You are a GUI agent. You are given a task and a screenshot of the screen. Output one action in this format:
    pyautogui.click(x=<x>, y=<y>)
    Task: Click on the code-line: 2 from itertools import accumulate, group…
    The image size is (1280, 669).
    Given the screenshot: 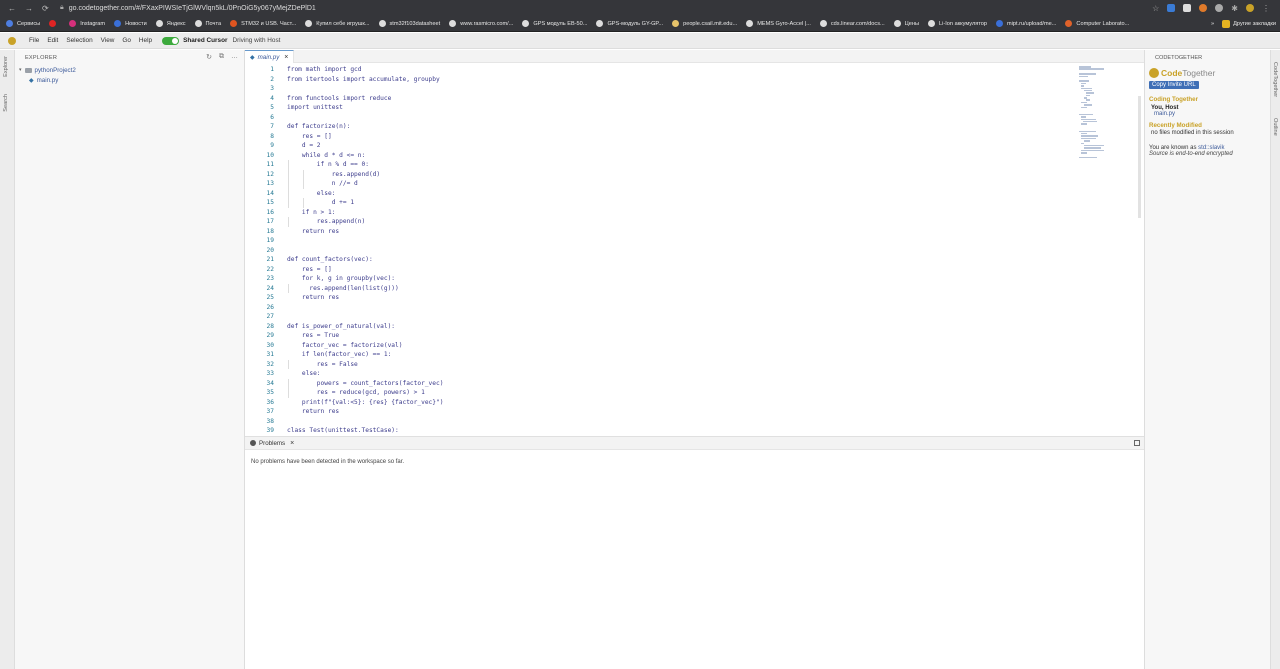 What is the action you would take?
    pyautogui.click(x=694, y=80)
    